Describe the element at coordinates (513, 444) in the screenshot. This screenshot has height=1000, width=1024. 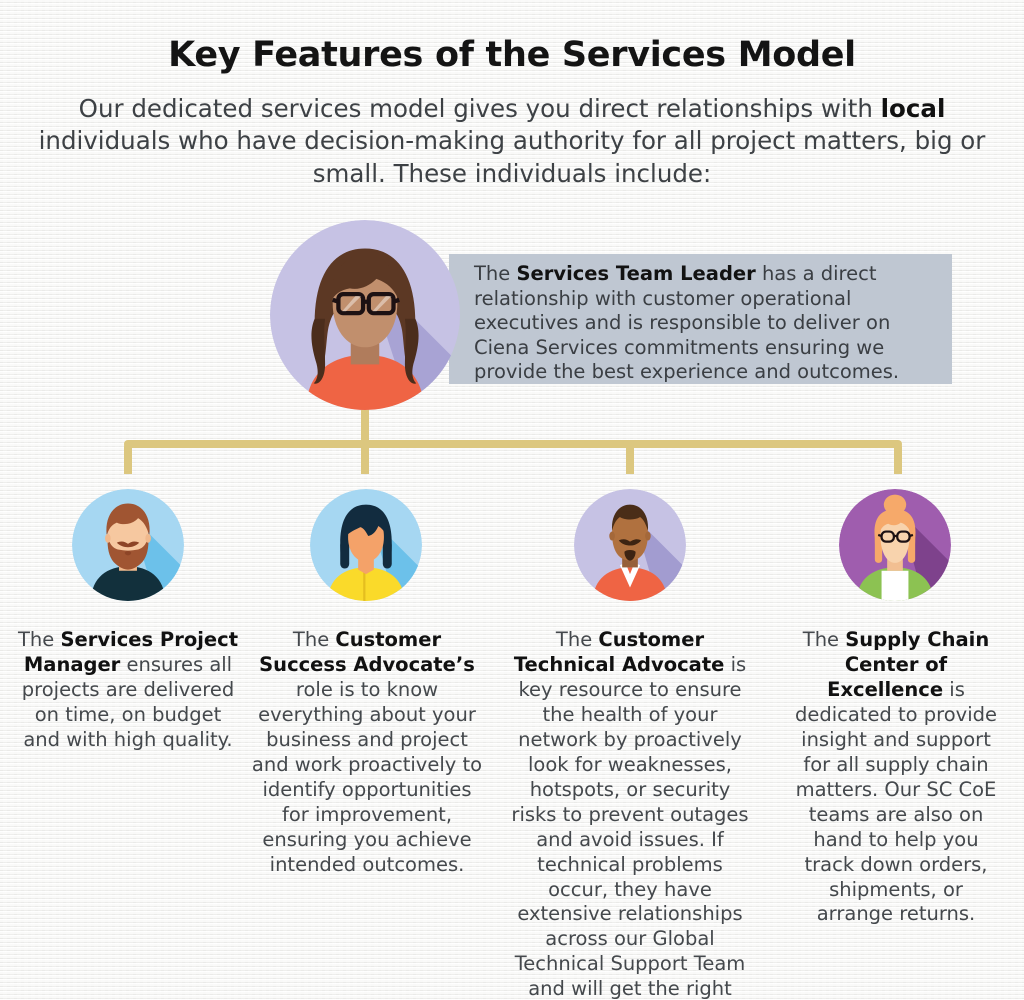
I see `connector-horizontal-bus` at that location.